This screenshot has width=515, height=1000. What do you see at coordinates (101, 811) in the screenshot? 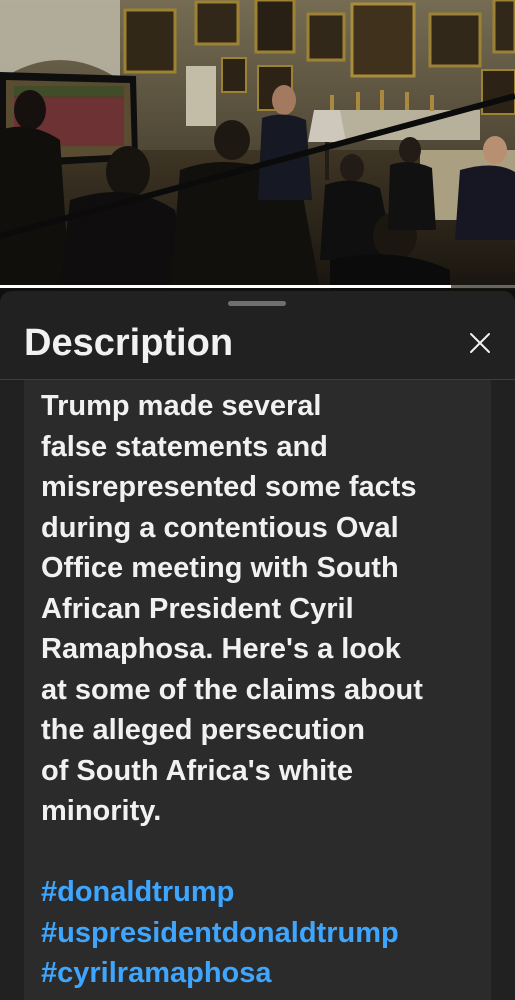
I see `description-line: minority.` at bounding box center [101, 811].